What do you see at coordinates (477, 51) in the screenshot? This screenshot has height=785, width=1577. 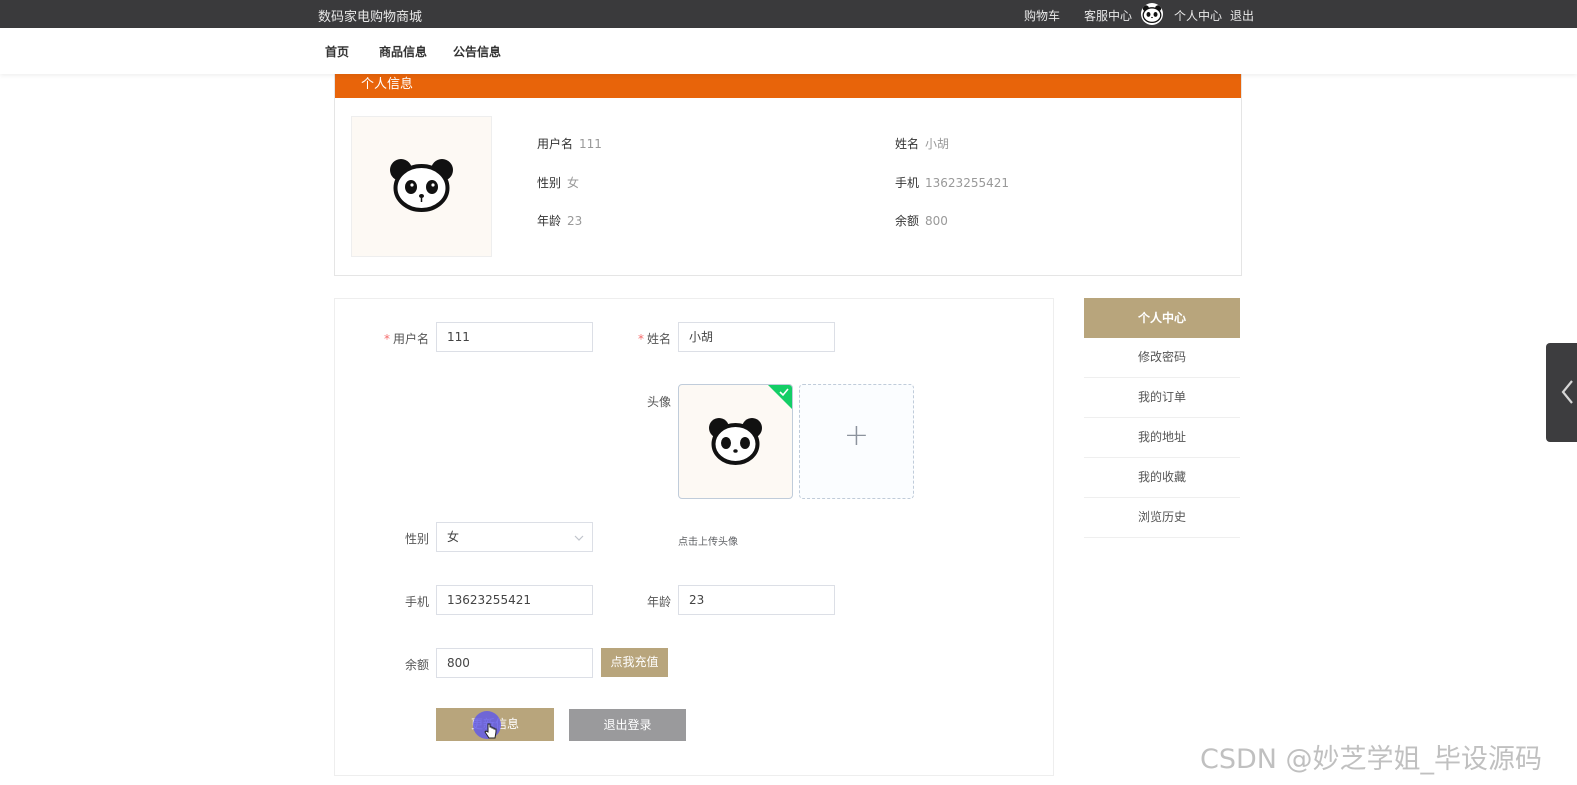 I see `nav-announcements: 公告信息` at bounding box center [477, 51].